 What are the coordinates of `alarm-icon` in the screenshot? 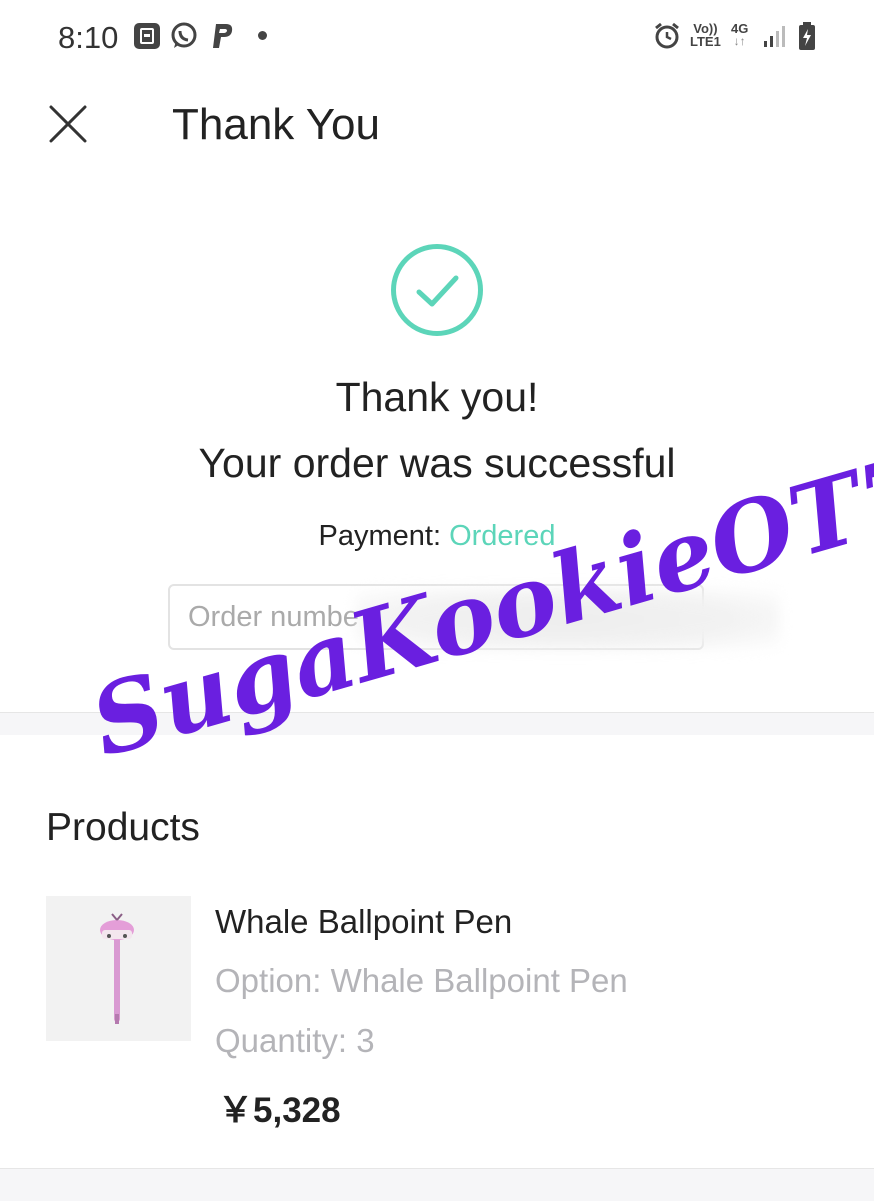 It's located at (667, 38).